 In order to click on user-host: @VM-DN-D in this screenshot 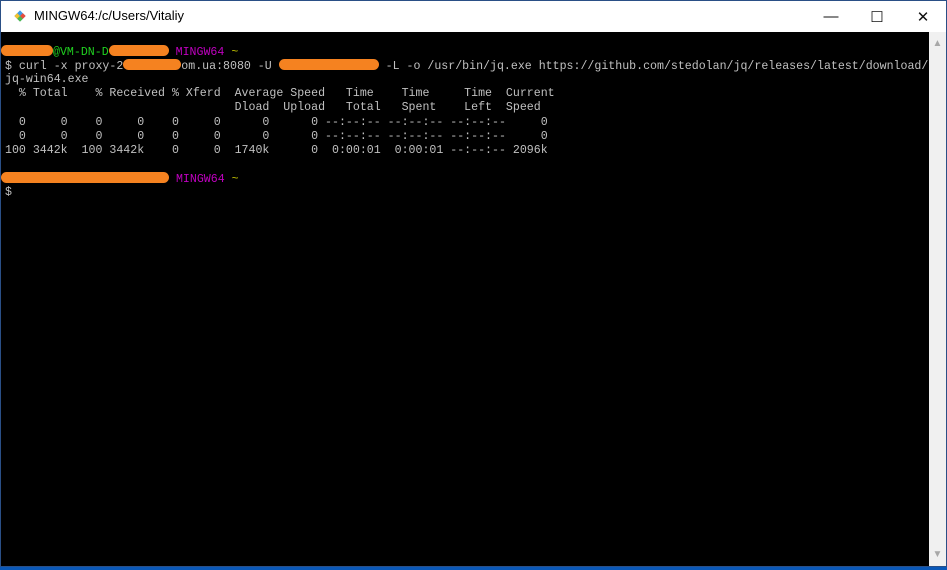, I will do `click(81, 52)`.